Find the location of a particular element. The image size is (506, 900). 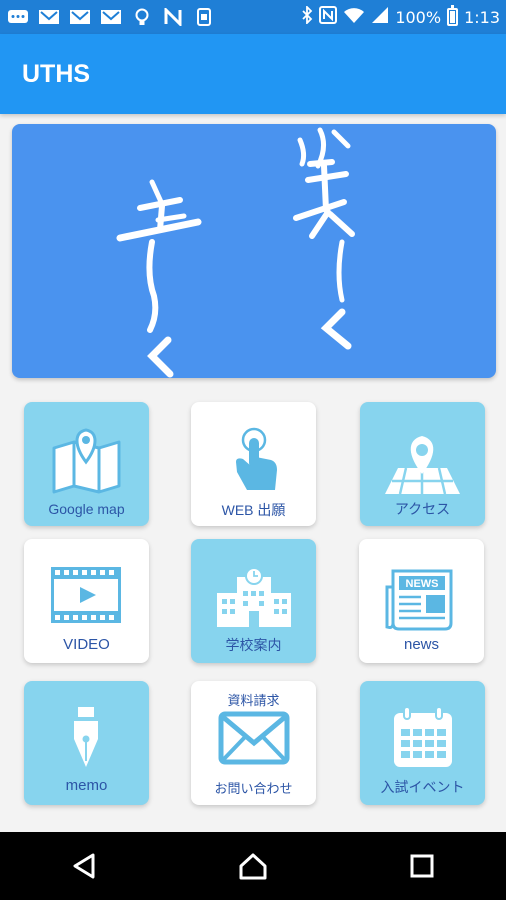

web-application-tile: WEB 出願 is located at coordinates (253, 464).